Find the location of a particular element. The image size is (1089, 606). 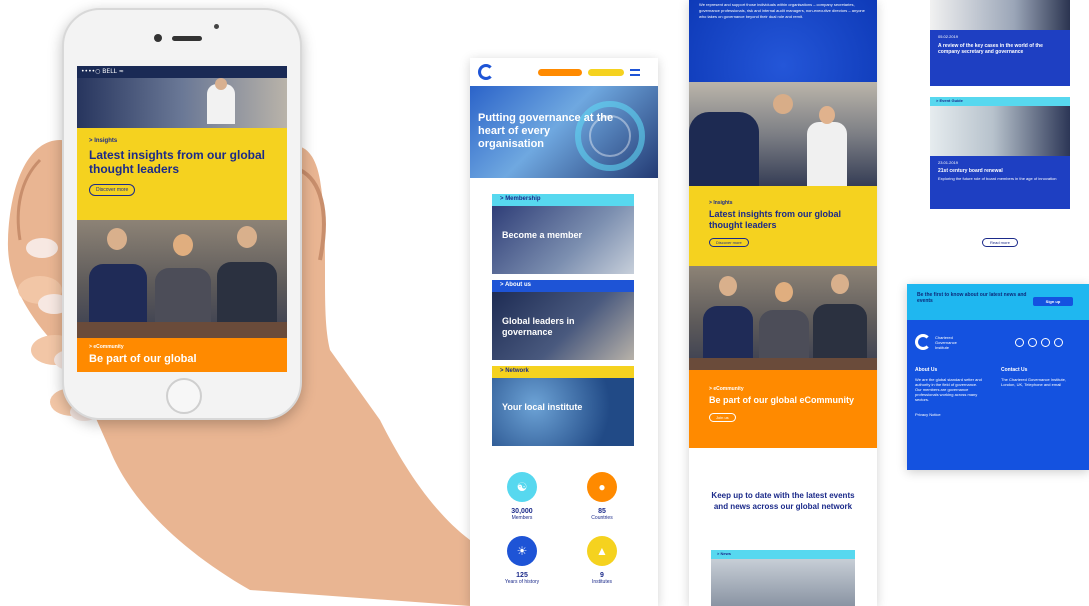

community-title: Be part of our global eCommunity is located at coordinates (782, 400).